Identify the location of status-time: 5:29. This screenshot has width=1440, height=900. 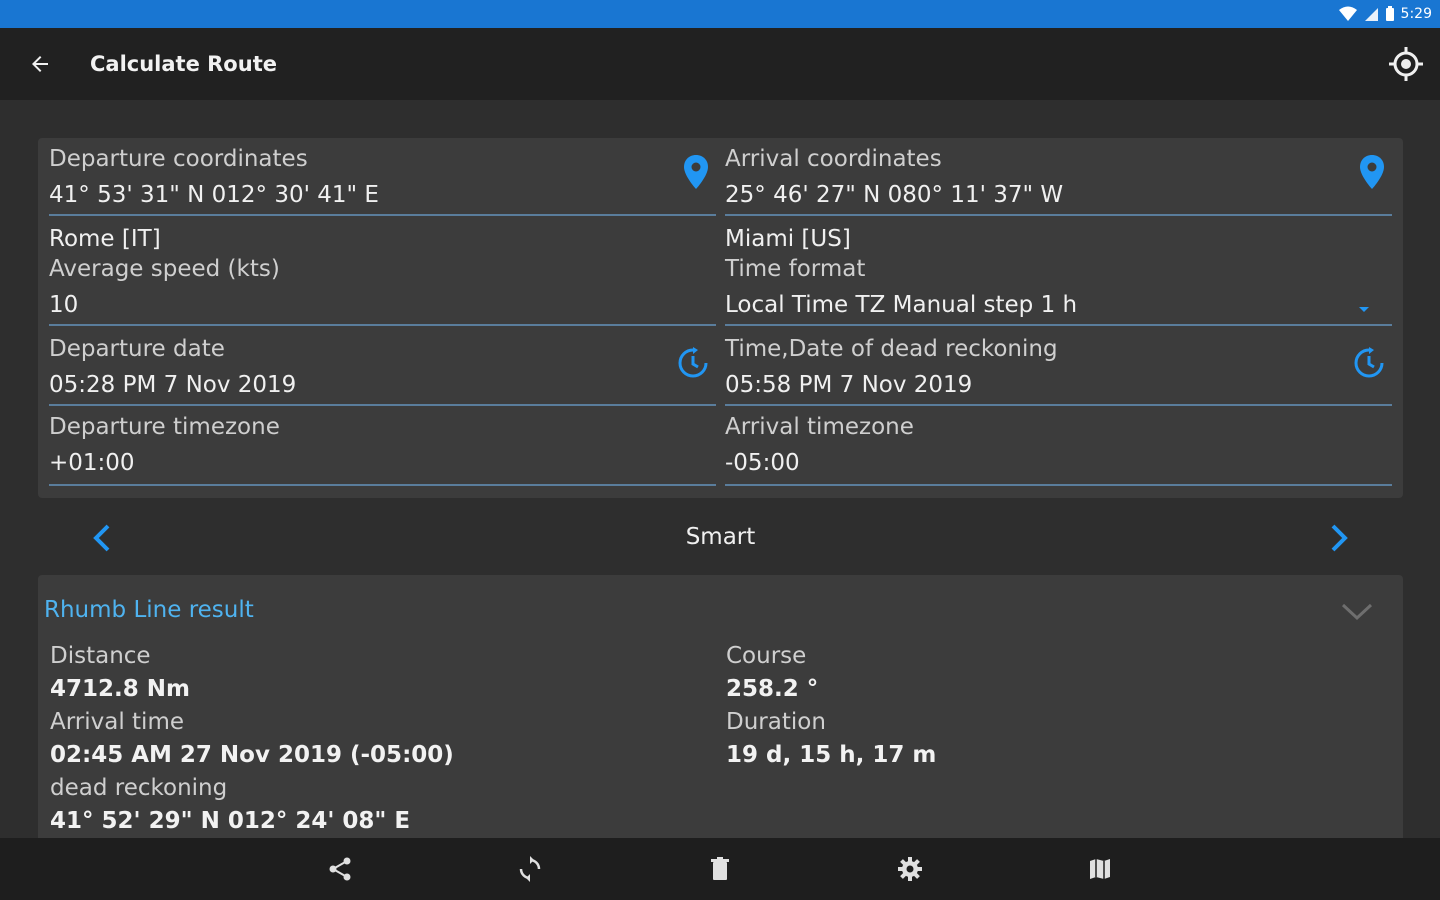
(1416, 14).